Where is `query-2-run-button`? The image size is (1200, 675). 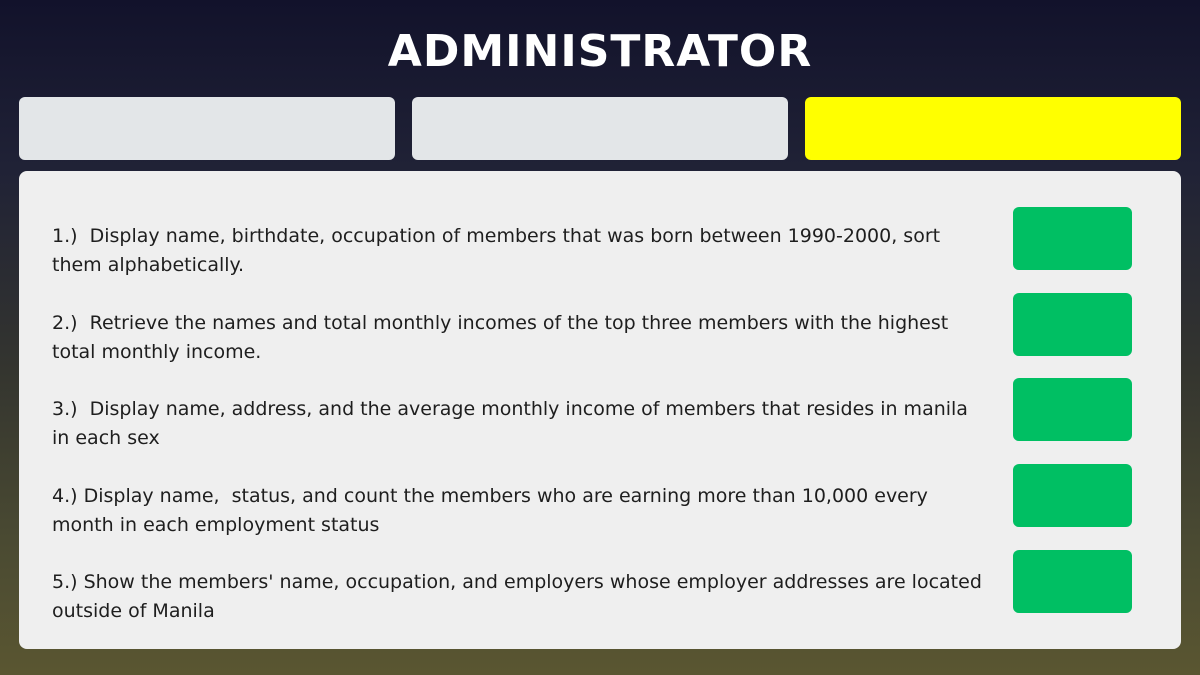 query-2-run-button is located at coordinates (1072, 324).